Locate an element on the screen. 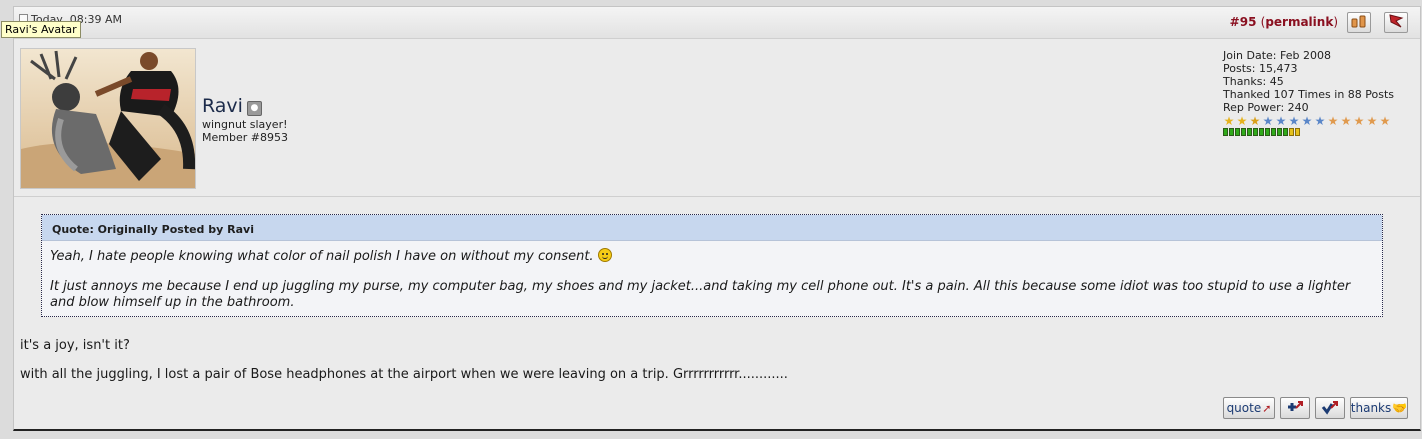  user-avatar is located at coordinates (108, 118).